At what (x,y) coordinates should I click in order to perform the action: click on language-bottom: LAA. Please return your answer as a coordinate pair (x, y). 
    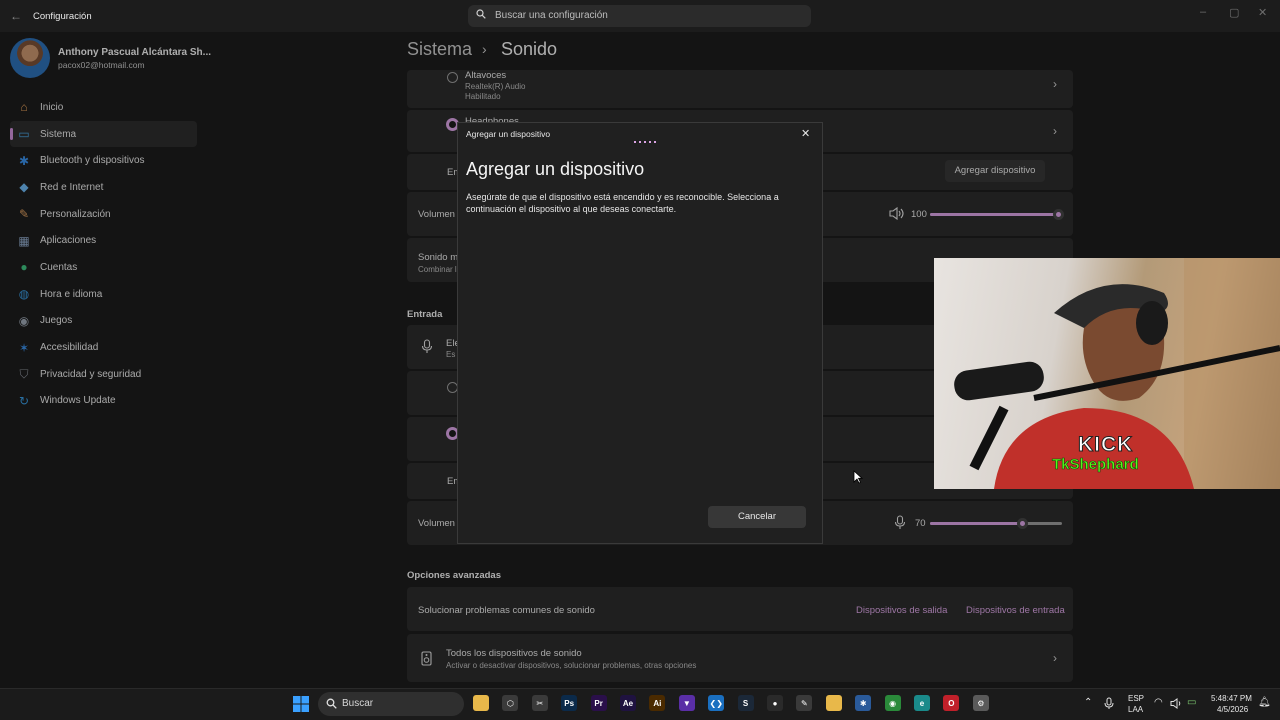
    Looking at the image, I should click on (1135, 709).